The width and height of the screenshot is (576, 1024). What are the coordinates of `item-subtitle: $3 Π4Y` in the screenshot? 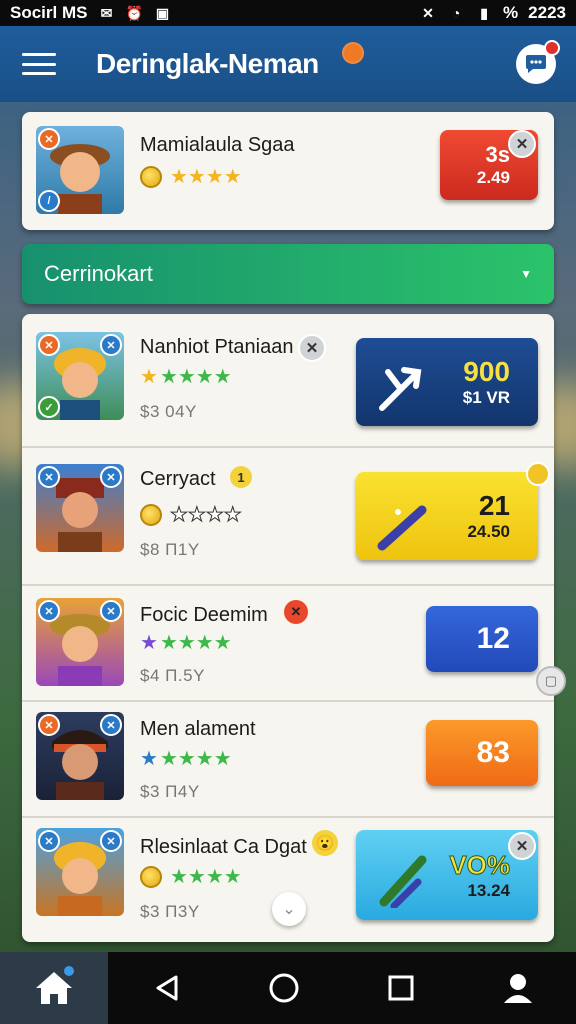 It's located at (170, 791).